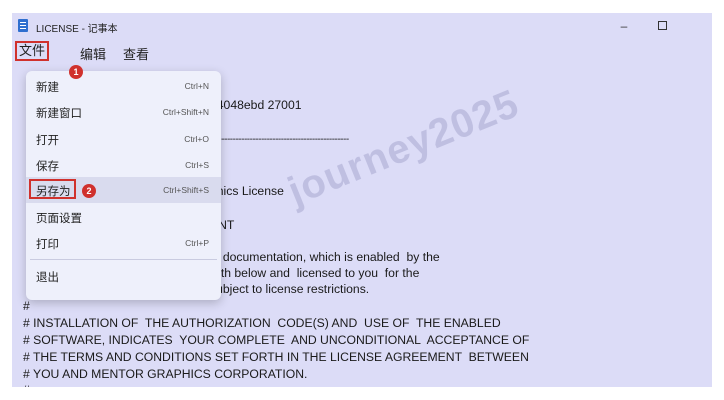  What do you see at coordinates (123, 217) in the screenshot?
I see `menu-item-page-setup: 页面设置` at bounding box center [123, 217].